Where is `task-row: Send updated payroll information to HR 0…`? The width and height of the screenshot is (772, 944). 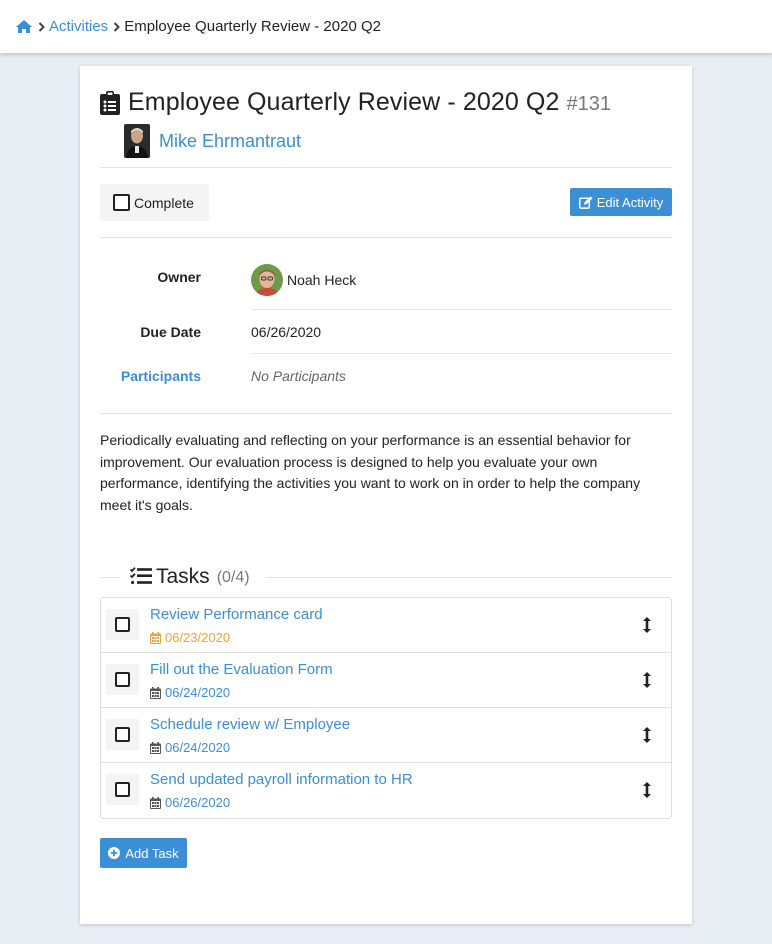 task-row: Send updated payroll information to HR 0… is located at coordinates (386, 790).